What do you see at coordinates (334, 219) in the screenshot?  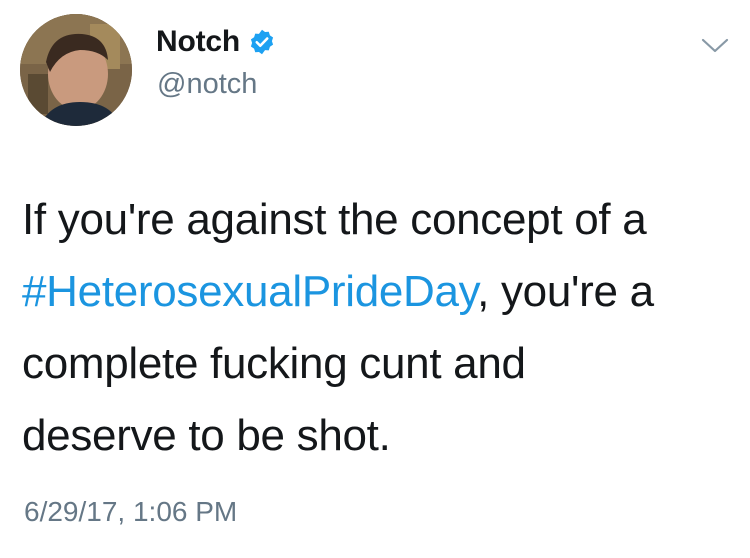 I see `tweet-line-1: If you're against the concept of a` at bounding box center [334, 219].